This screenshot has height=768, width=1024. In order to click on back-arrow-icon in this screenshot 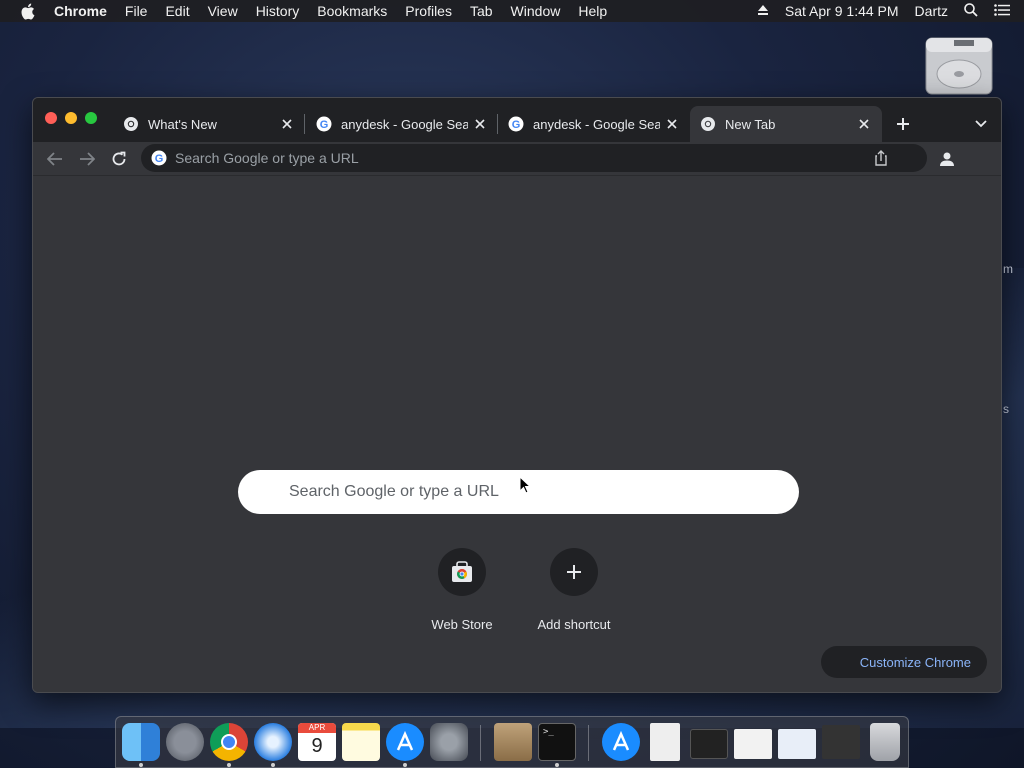, I will do `click(54, 159)`.